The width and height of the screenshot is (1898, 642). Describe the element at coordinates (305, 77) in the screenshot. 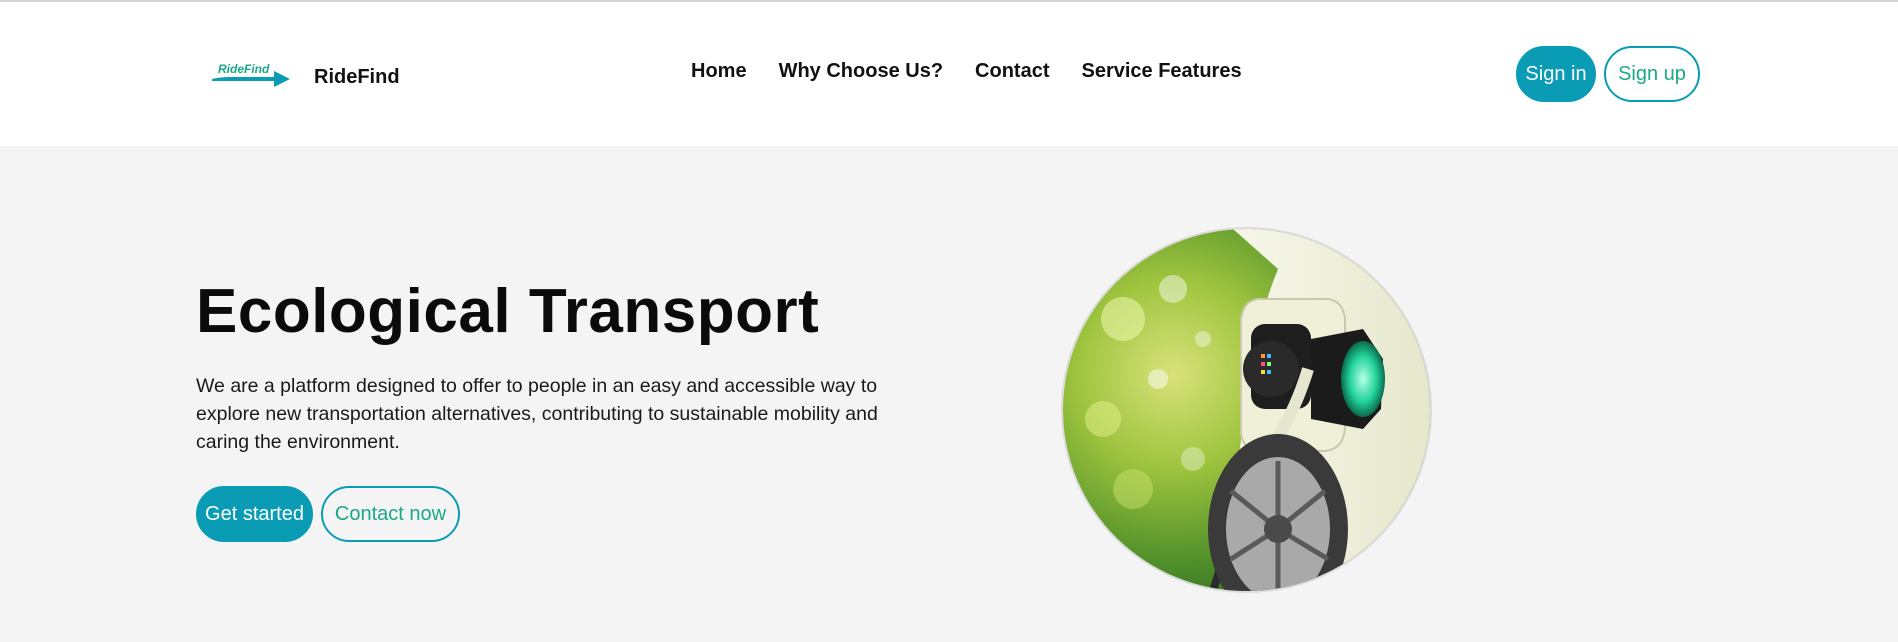

I see `brand: RideFind RideFind` at that location.